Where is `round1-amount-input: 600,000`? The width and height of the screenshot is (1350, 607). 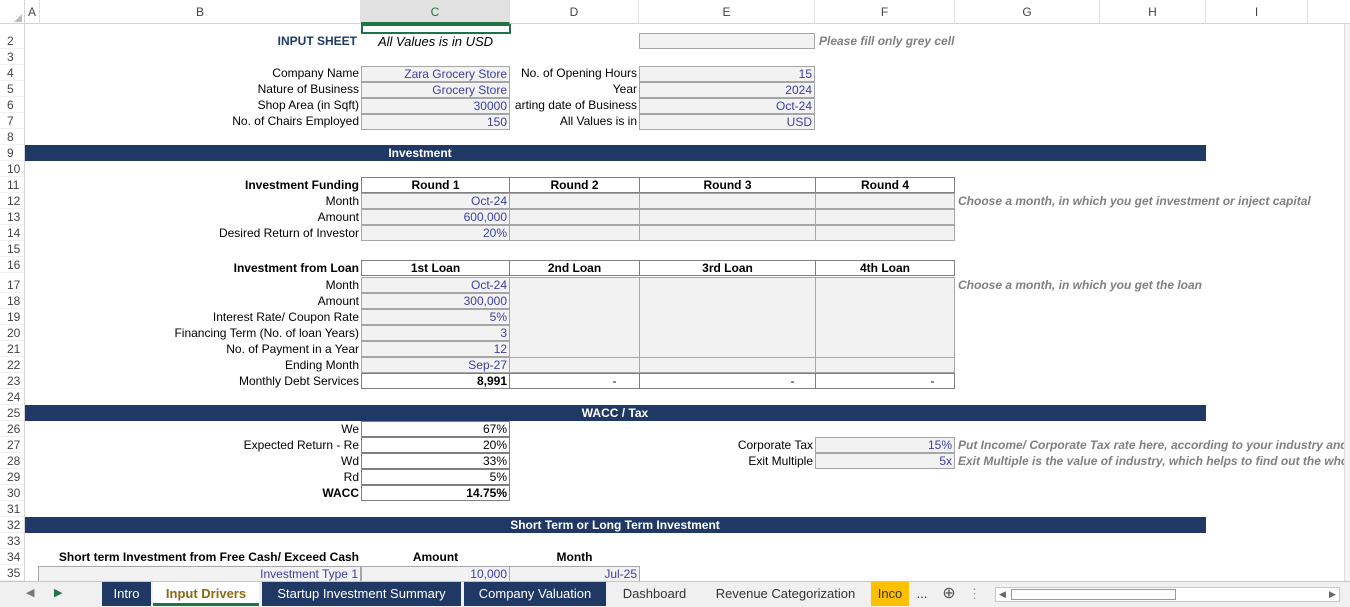
round1-amount-input: 600,000 is located at coordinates (435, 217).